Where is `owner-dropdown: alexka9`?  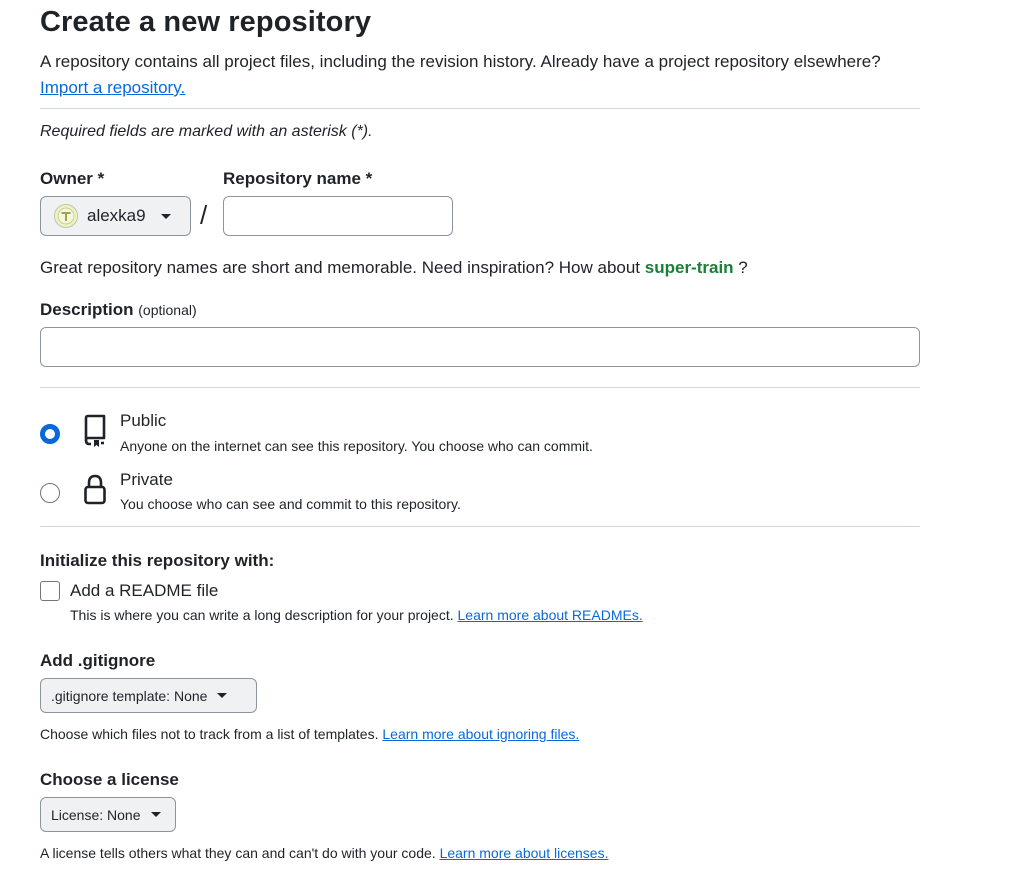
owner-dropdown: alexka9 is located at coordinates (115, 216).